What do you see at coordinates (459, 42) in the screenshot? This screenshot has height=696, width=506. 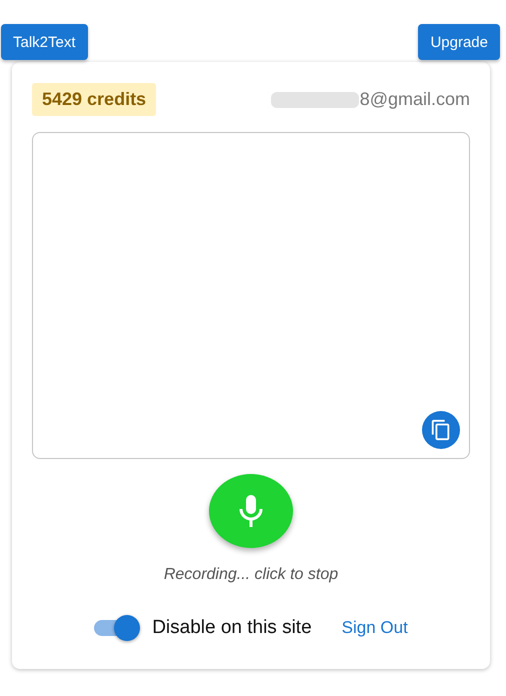 I see `upgrade-button: Upgrade` at bounding box center [459, 42].